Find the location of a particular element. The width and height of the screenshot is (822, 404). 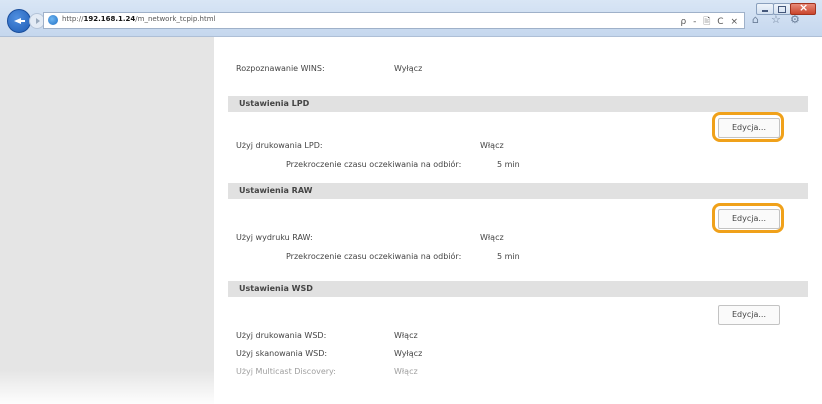

back-arrow-icon is located at coordinates (19, 21).